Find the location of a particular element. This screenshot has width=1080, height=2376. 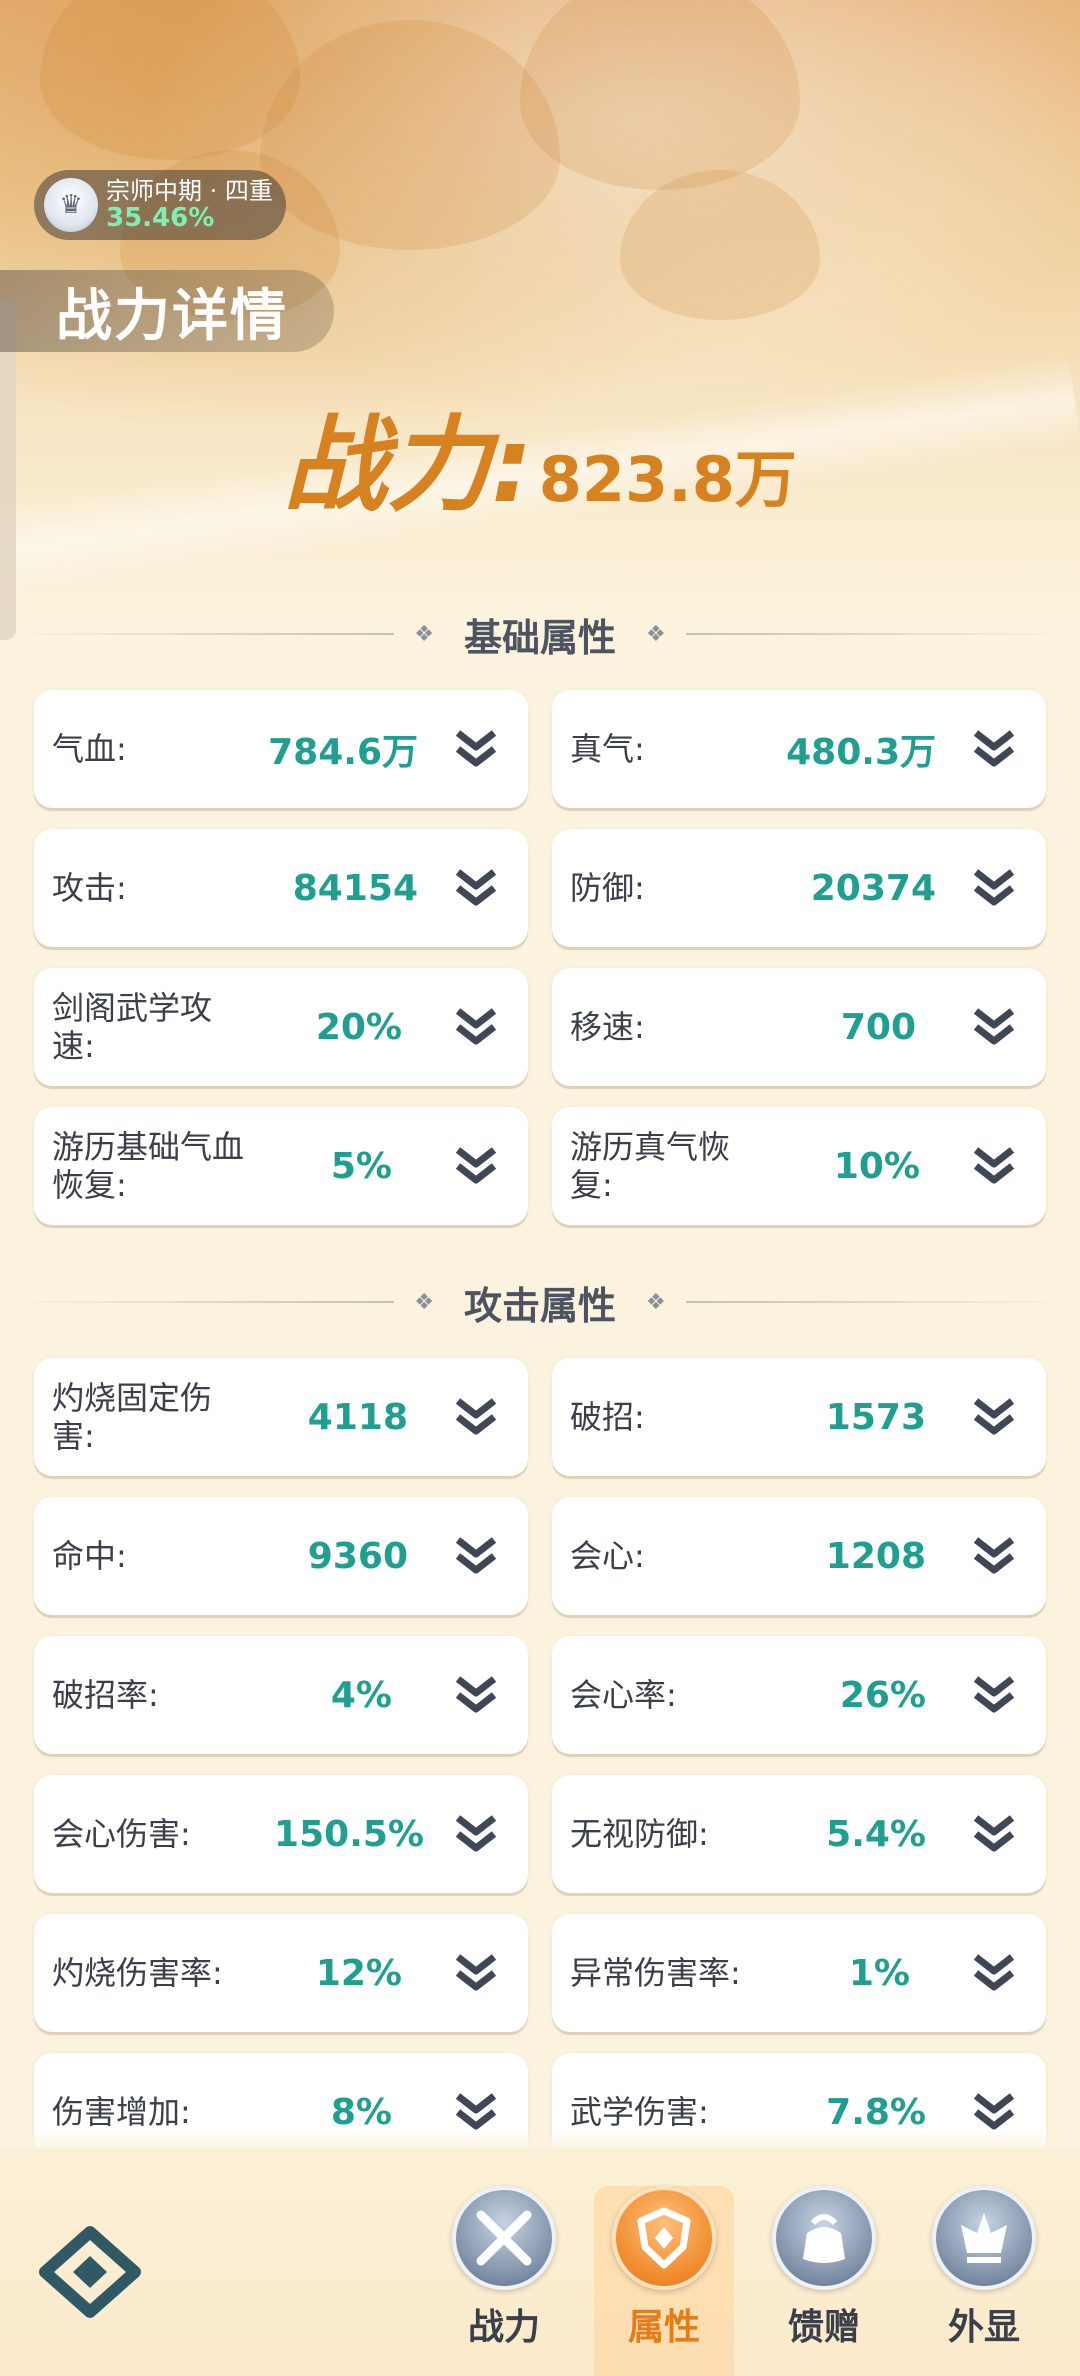

stat-card: 会心: 1208 is located at coordinates (799, 1556).